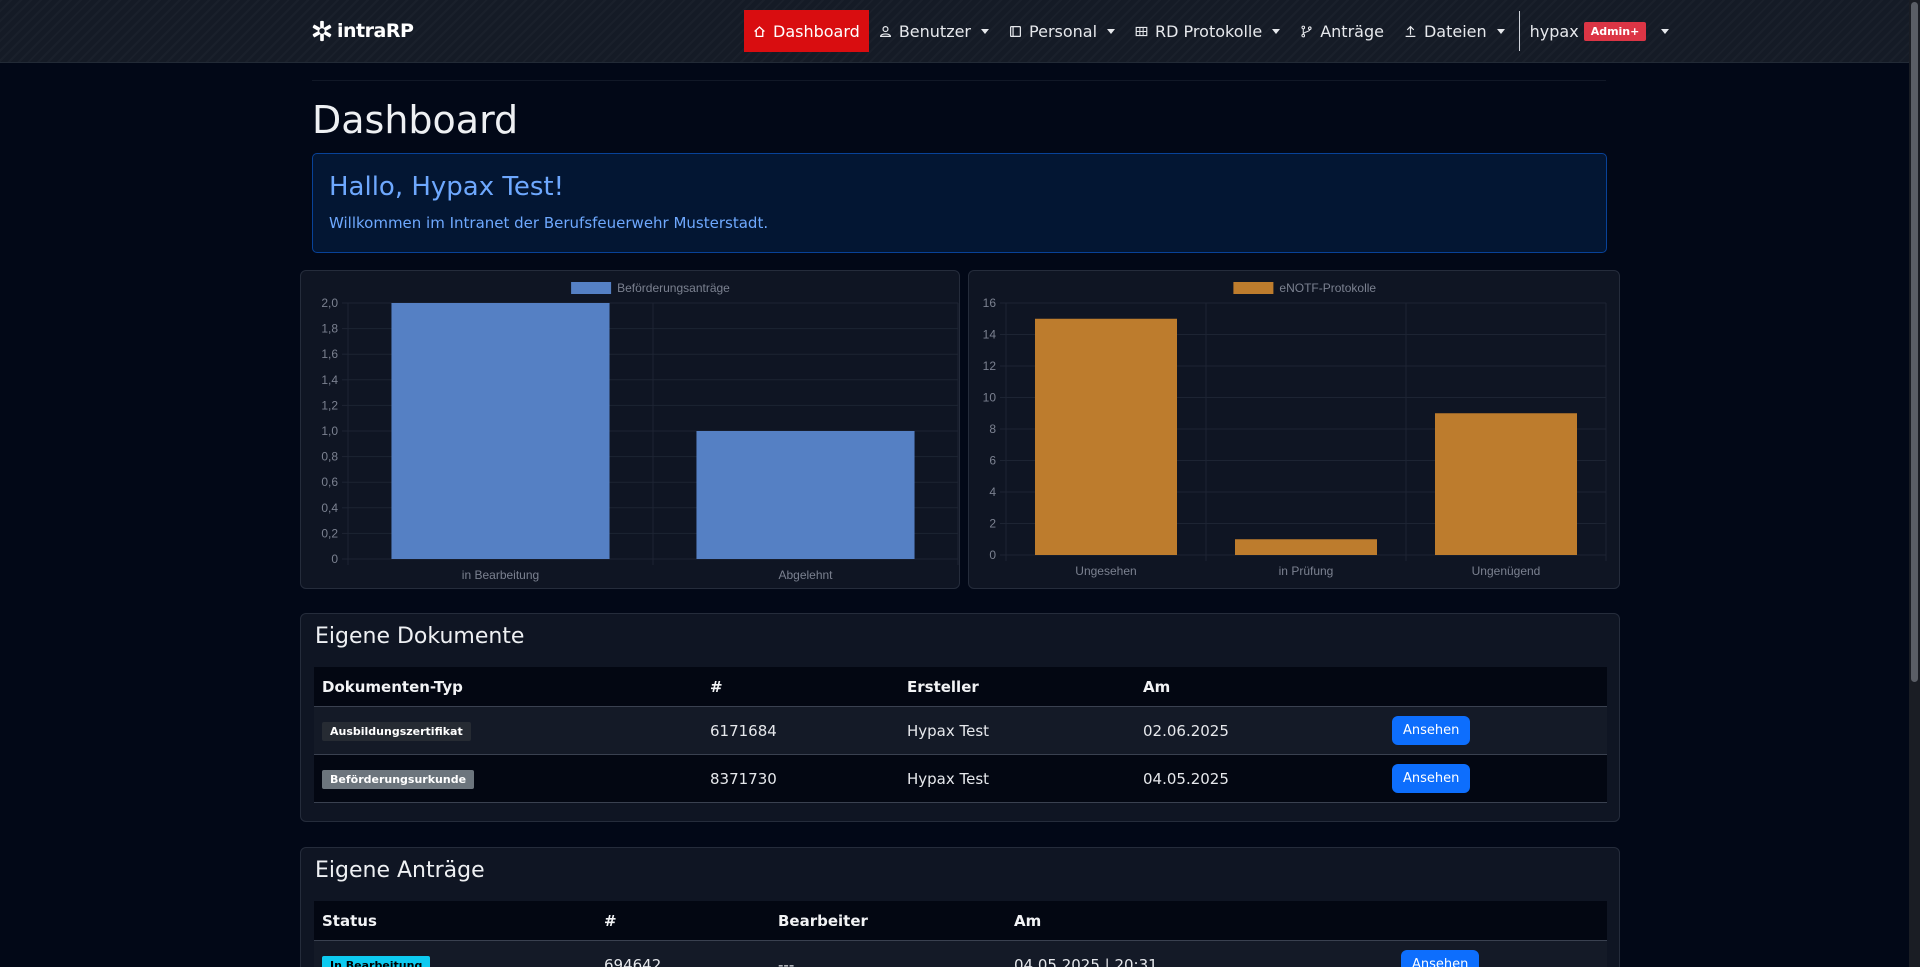 Image resolution: width=1920 pixels, height=967 pixels. Describe the element at coordinates (1306, 571) in the screenshot. I see `x-tick-label: in Prüfung` at that location.